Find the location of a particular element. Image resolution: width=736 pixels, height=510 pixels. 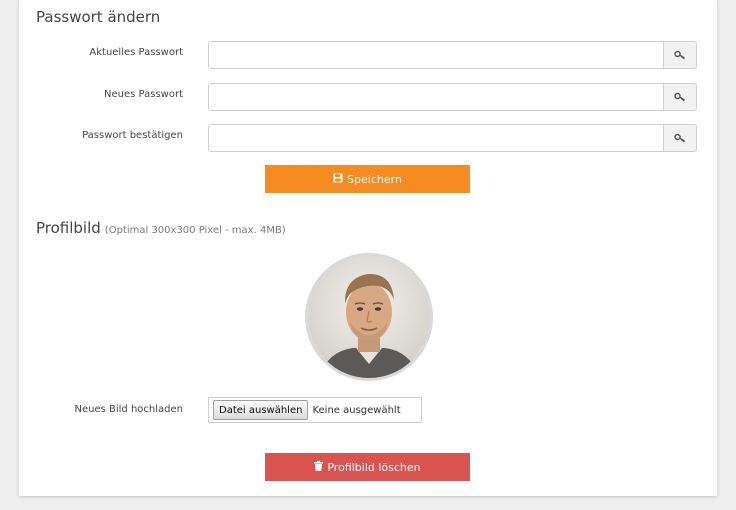

trash-icon is located at coordinates (319, 467).